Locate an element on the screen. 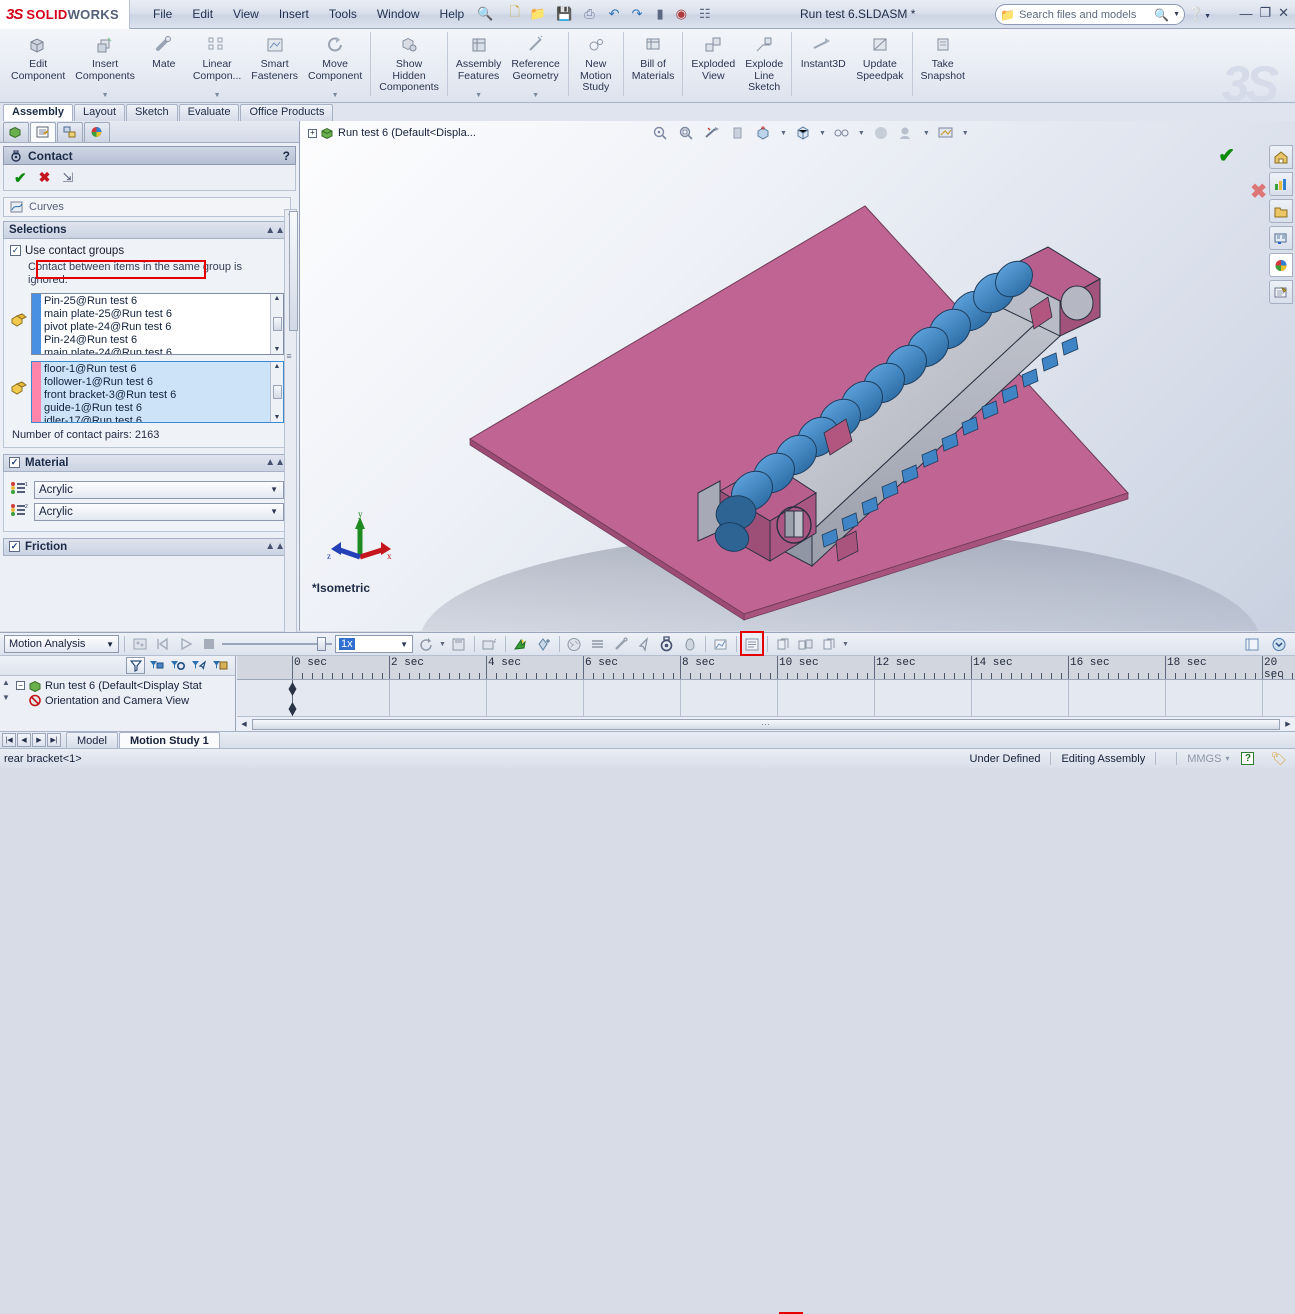  rebuild-icon: ◉ is located at coordinates (681, 14).